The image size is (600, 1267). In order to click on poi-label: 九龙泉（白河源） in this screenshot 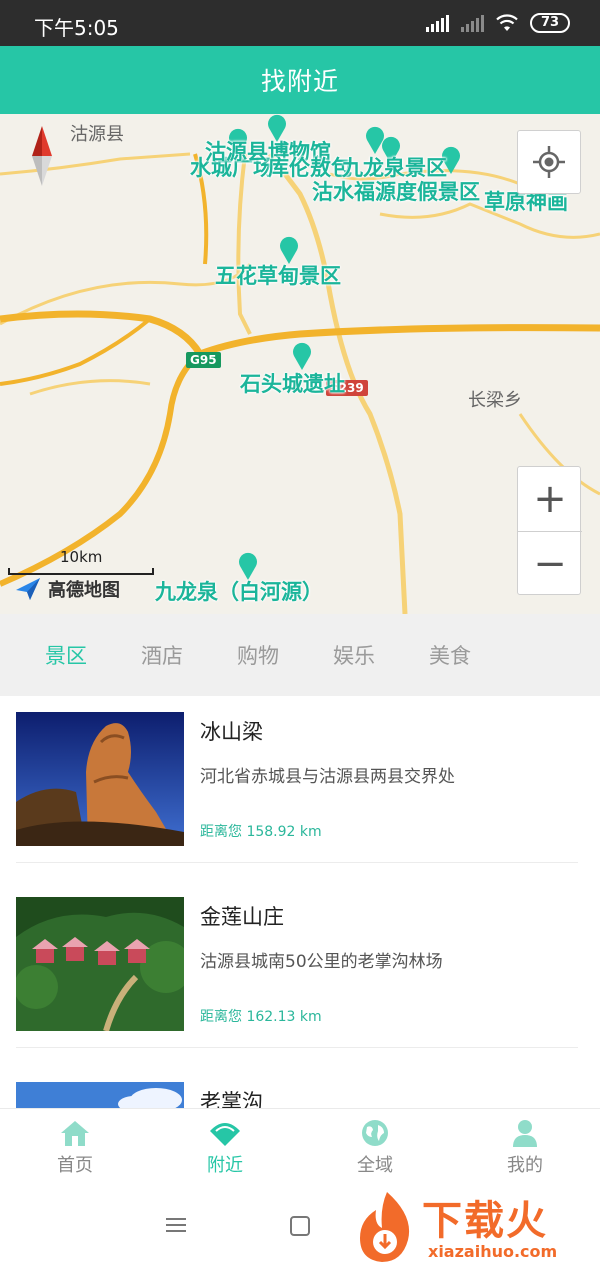, I will do `click(239, 591)`.